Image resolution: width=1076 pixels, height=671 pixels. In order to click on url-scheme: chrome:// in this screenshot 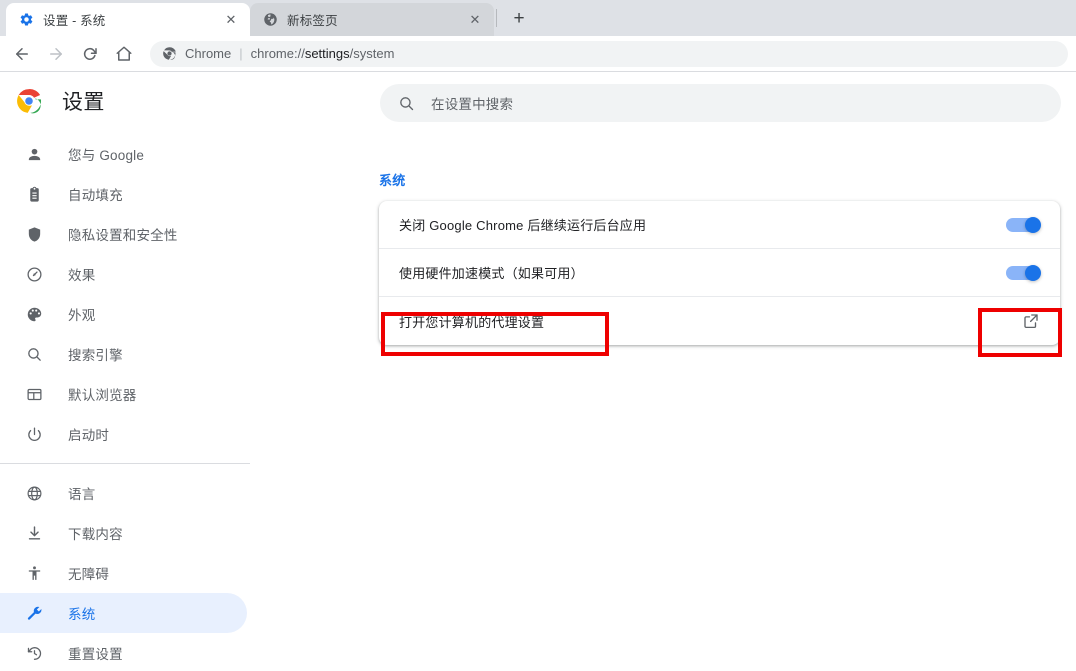, I will do `click(277, 53)`.